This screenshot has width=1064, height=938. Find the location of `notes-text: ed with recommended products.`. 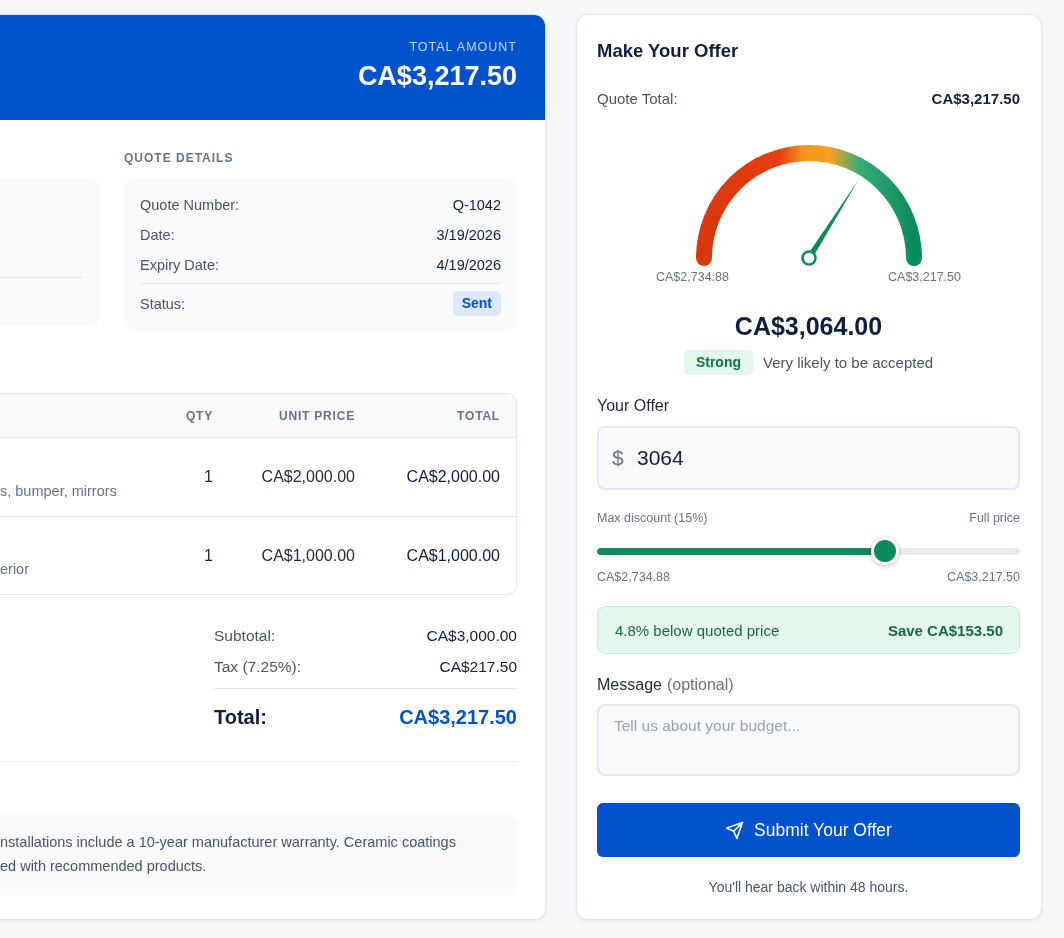

notes-text: ed with recommended products. is located at coordinates (103, 866).